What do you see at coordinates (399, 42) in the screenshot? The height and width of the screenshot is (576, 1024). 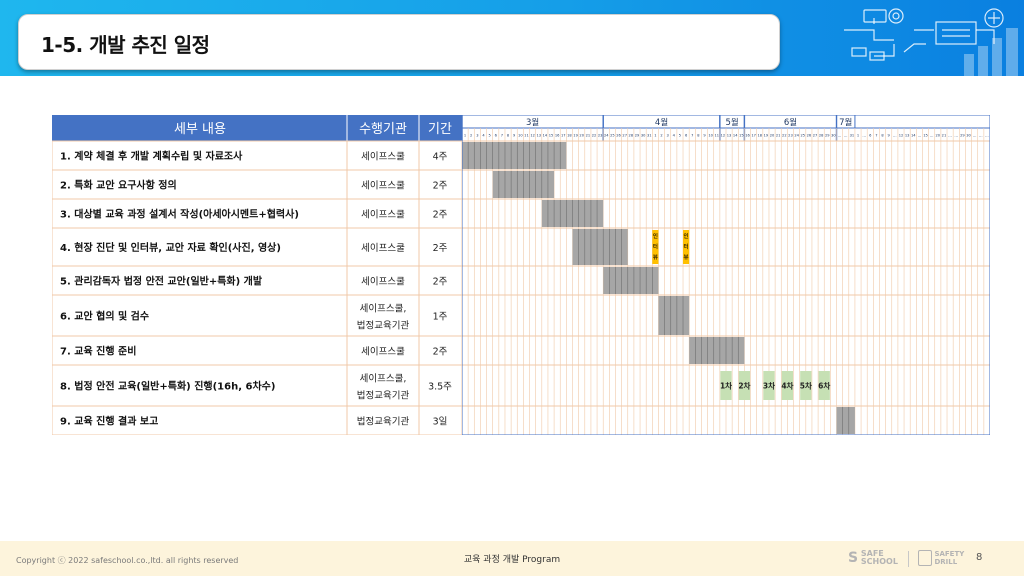 I see `title-box: 1-5. 개발 추진 일정` at bounding box center [399, 42].